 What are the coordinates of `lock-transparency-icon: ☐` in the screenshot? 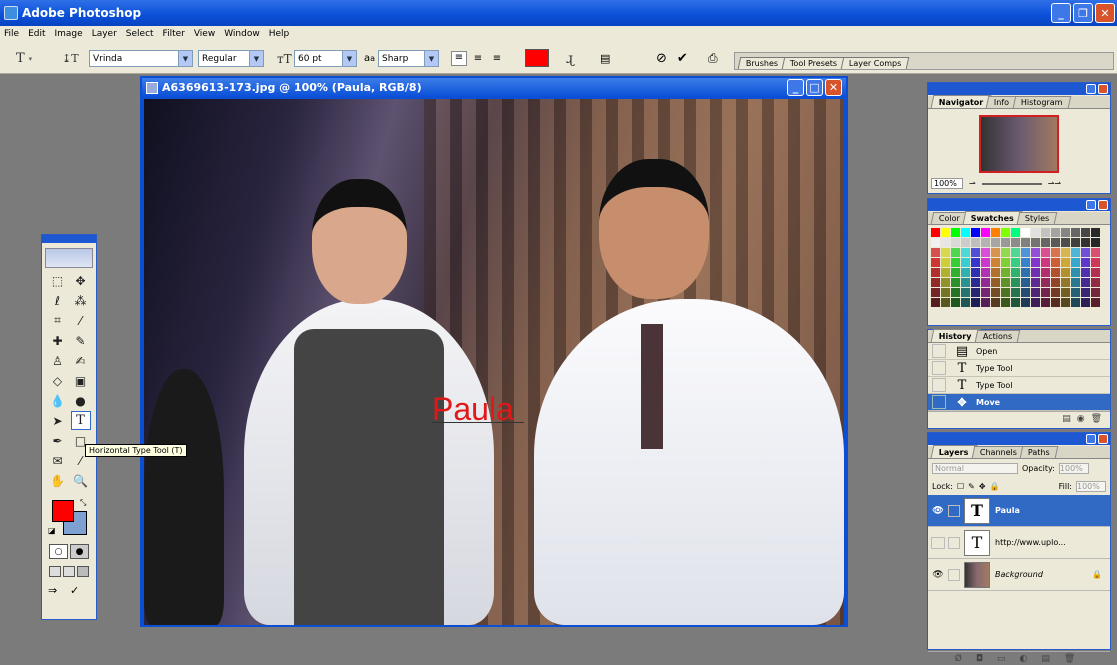 It's located at (960, 486).